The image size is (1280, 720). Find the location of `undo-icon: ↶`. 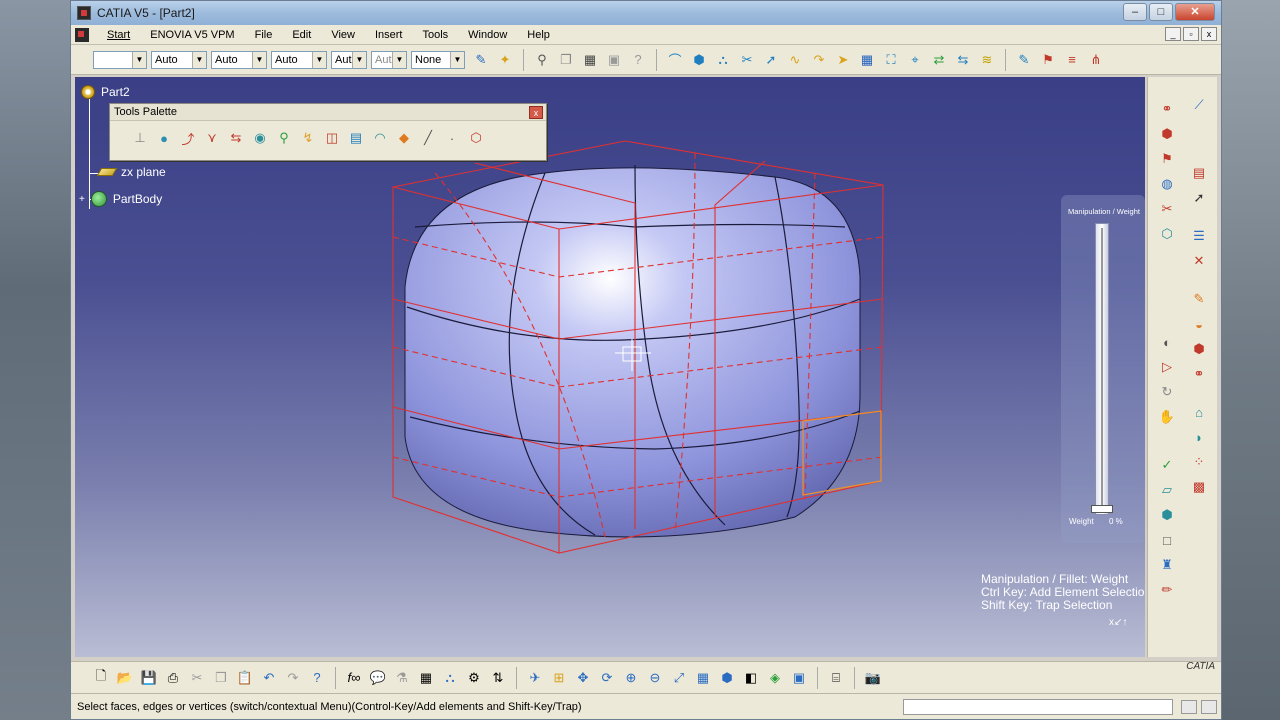

undo-icon: ↶ is located at coordinates (269, 678).